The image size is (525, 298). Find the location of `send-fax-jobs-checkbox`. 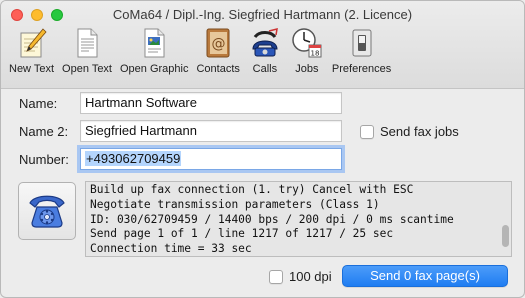

send-fax-jobs-checkbox is located at coordinates (367, 131).